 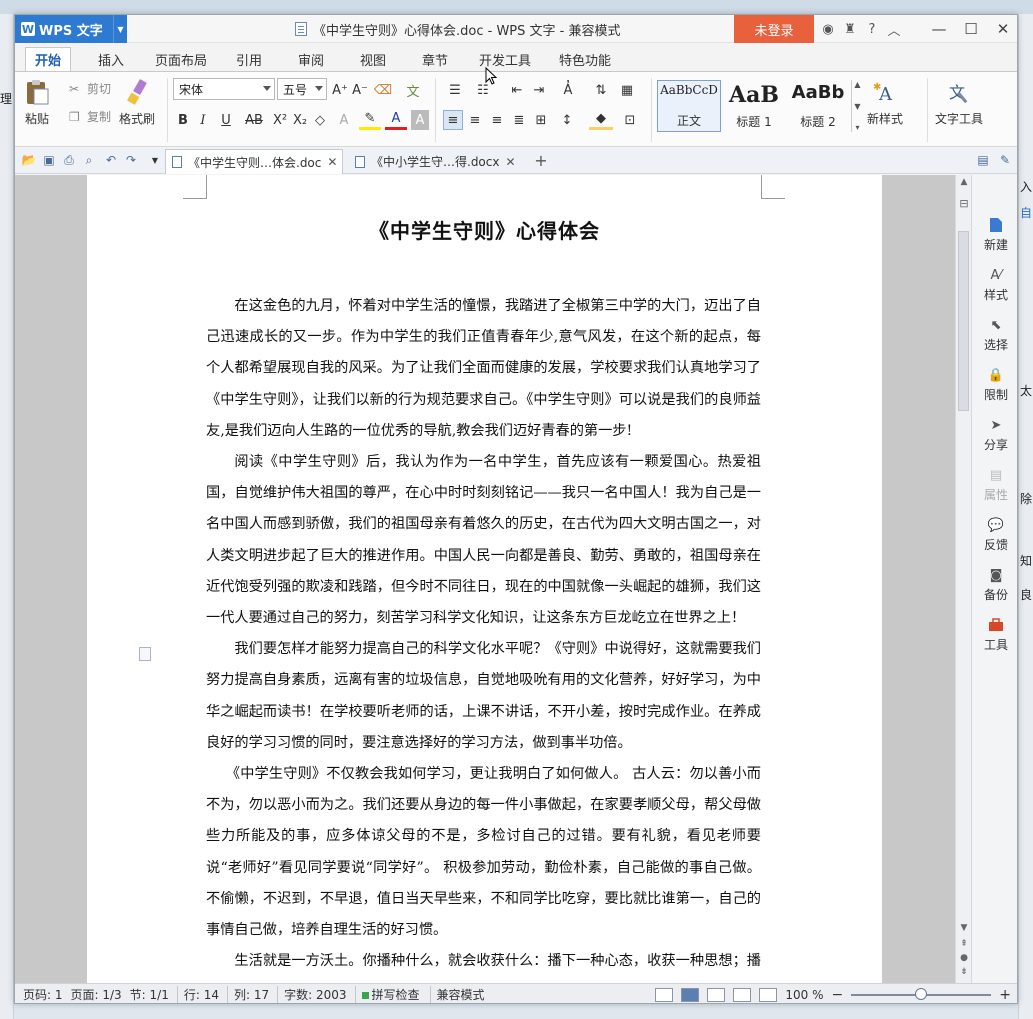 I want to click on style-gallery-scroller: ▲ ▼ ▾, so click(x=857, y=106).